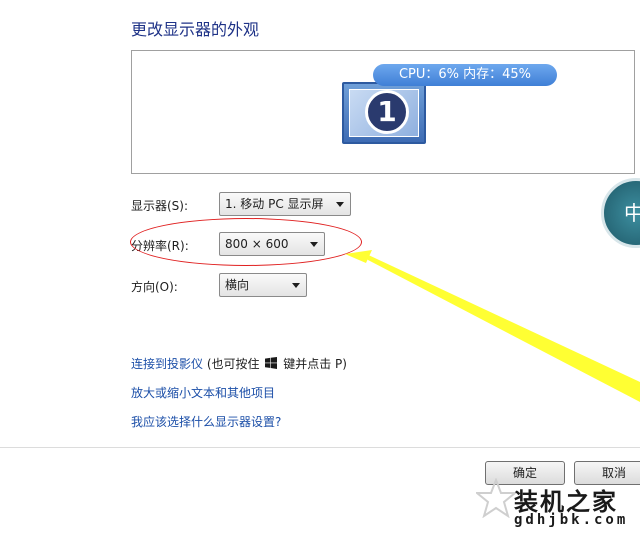  I want to click on annotation-arrow-icon, so click(492, 326).